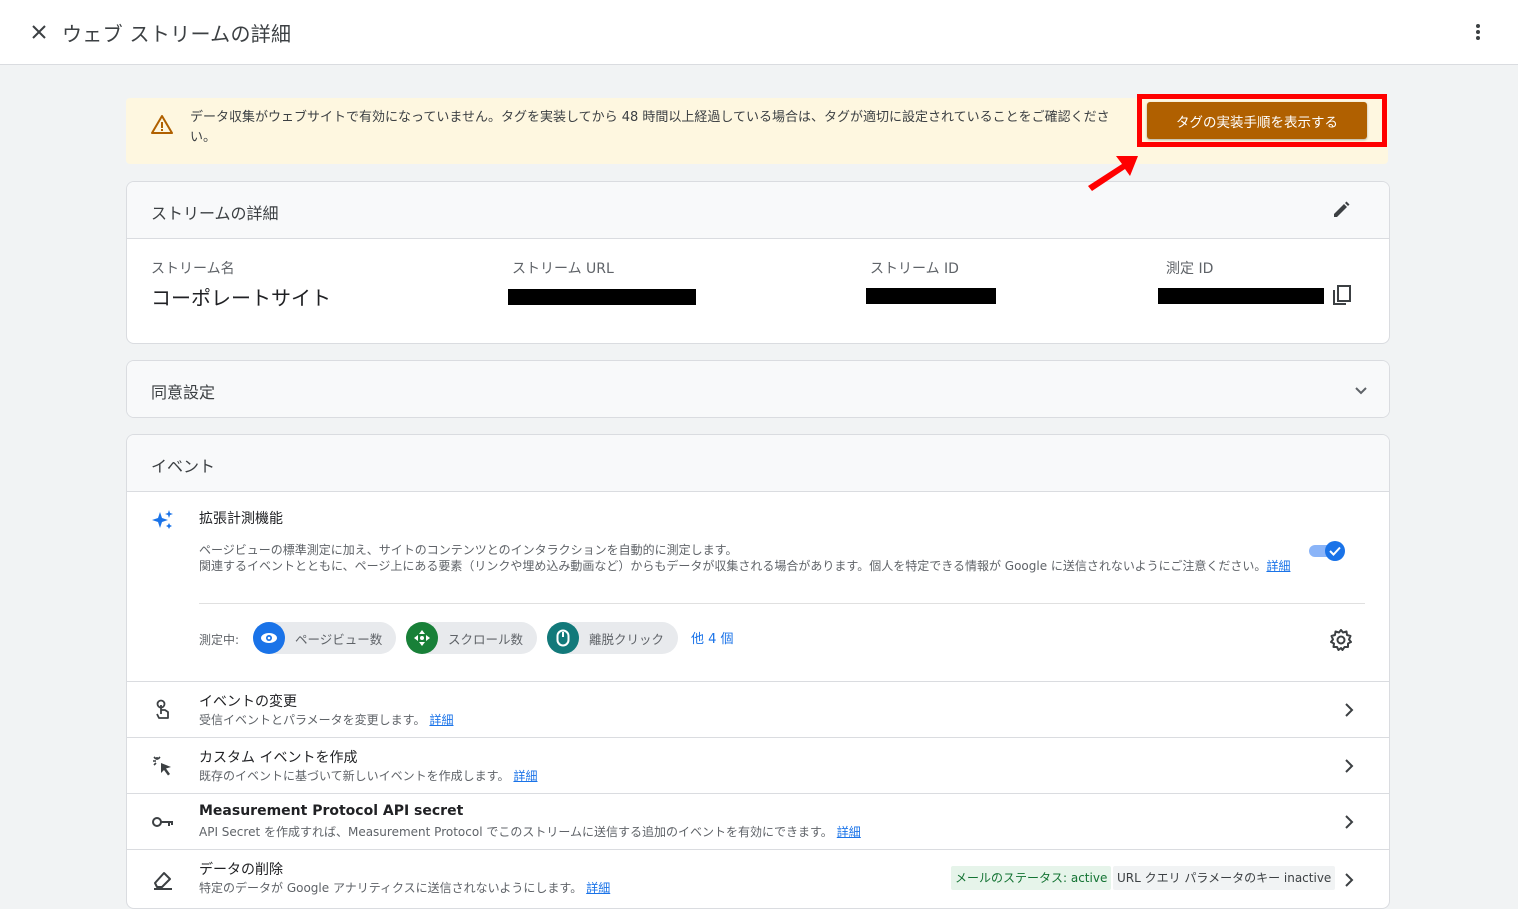  What do you see at coordinates (1478, 32) in the screenshot?
I see `more-vert-icon` at bounding box center [1478, 32].